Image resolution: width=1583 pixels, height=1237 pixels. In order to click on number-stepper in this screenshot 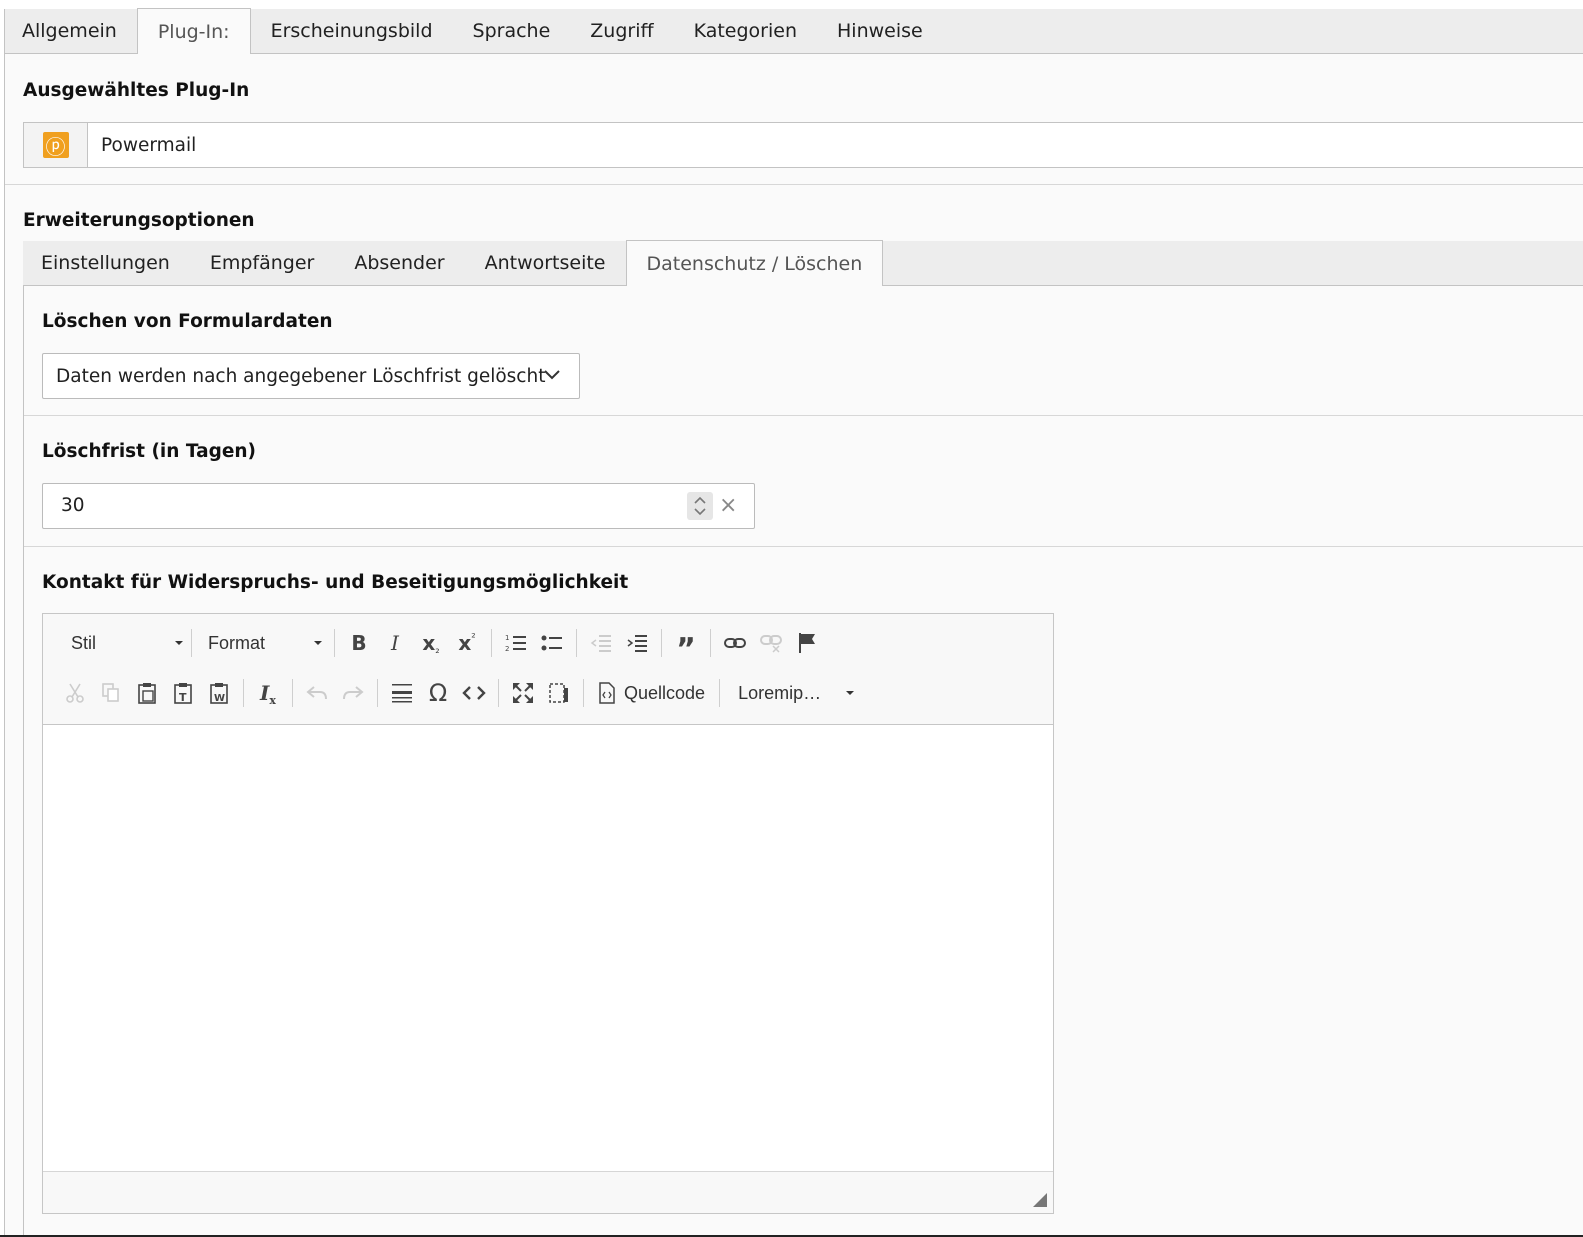, I will do `click(700, 506)`.